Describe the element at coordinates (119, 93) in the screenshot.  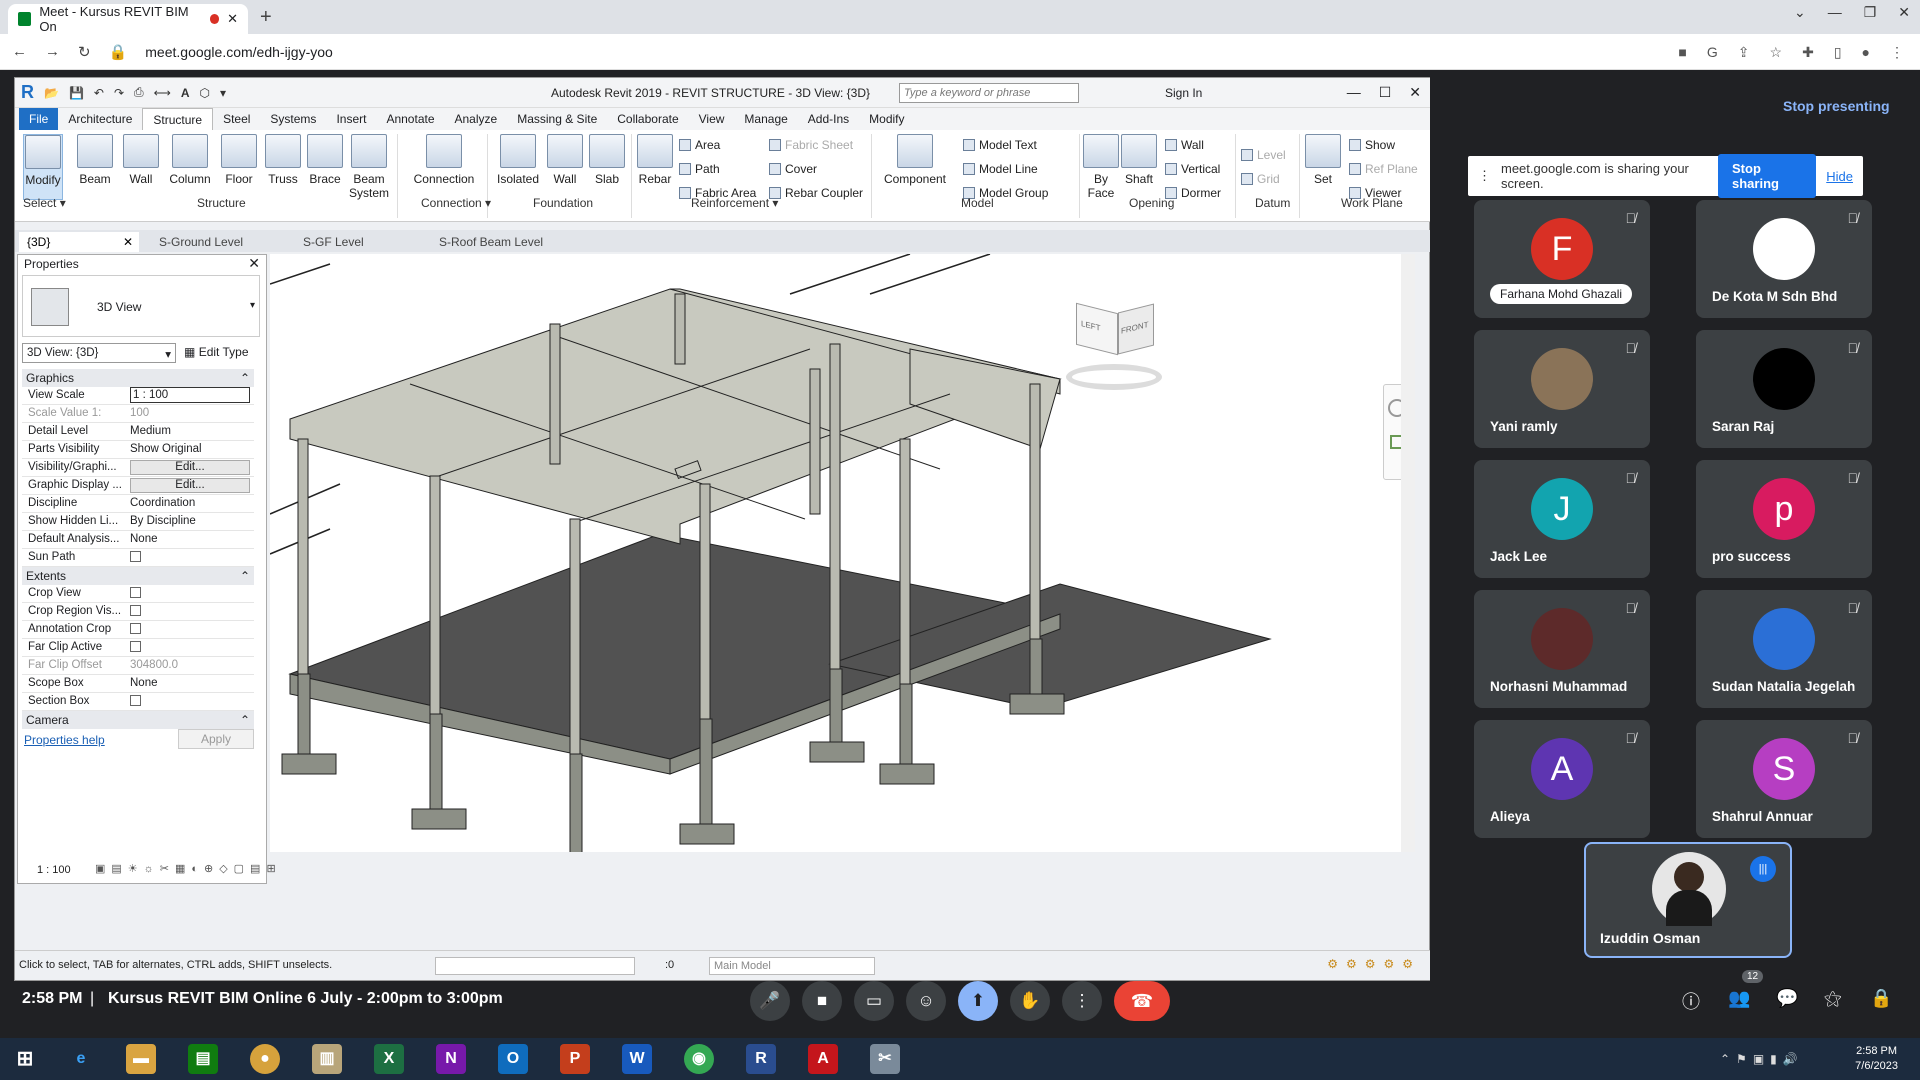
I see `redo-icon: ↷` at that location.